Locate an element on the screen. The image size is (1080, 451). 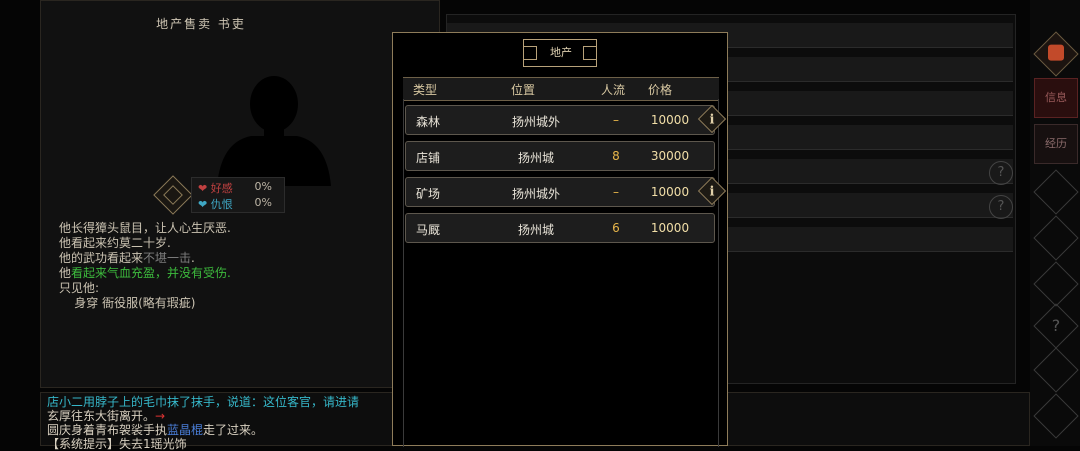
cell-flow: 6 is located at coordinates (616, 228).